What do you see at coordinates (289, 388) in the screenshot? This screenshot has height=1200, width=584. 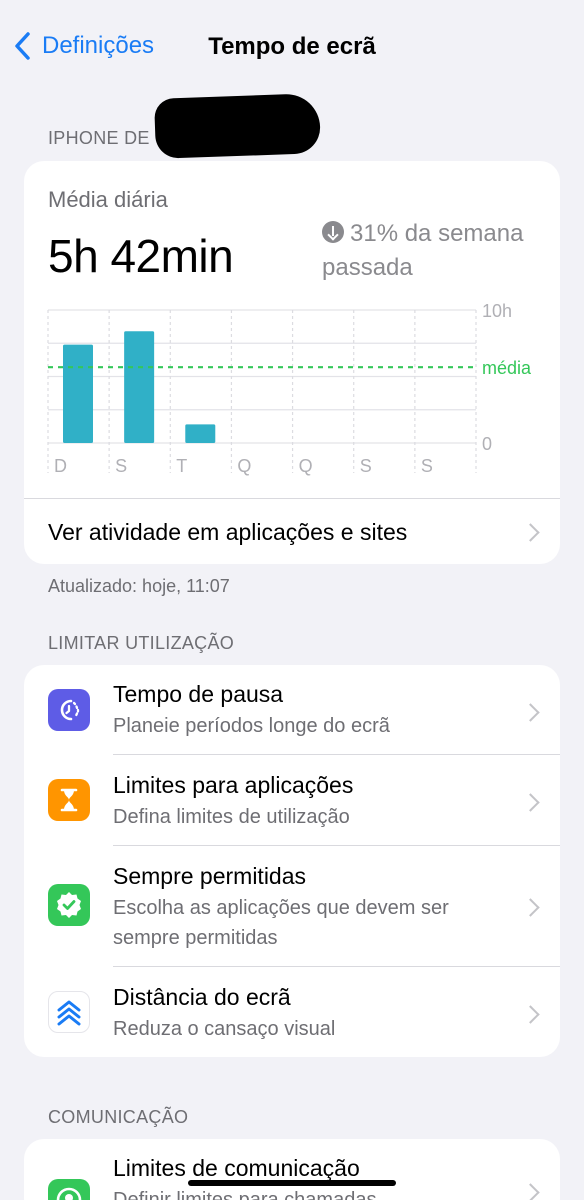 I see `usage-chart-svg: média 10h 0 D S T Q Q S S` at bounding box center [289, 388].